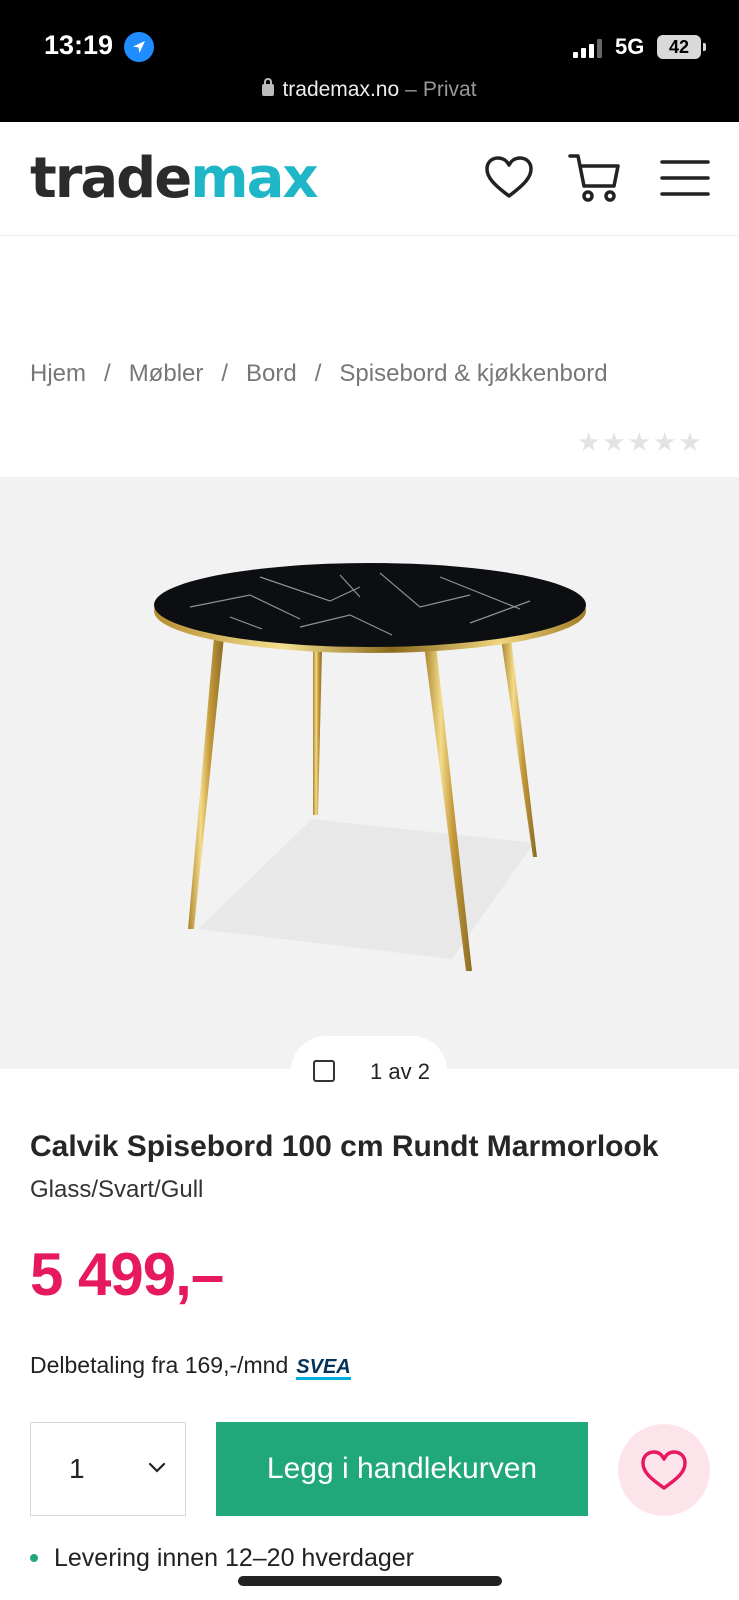  Describe the element at coordinates (117, 1189) in the screenshot. I see `product-variant: Glass/Svart/Gull` at that location.